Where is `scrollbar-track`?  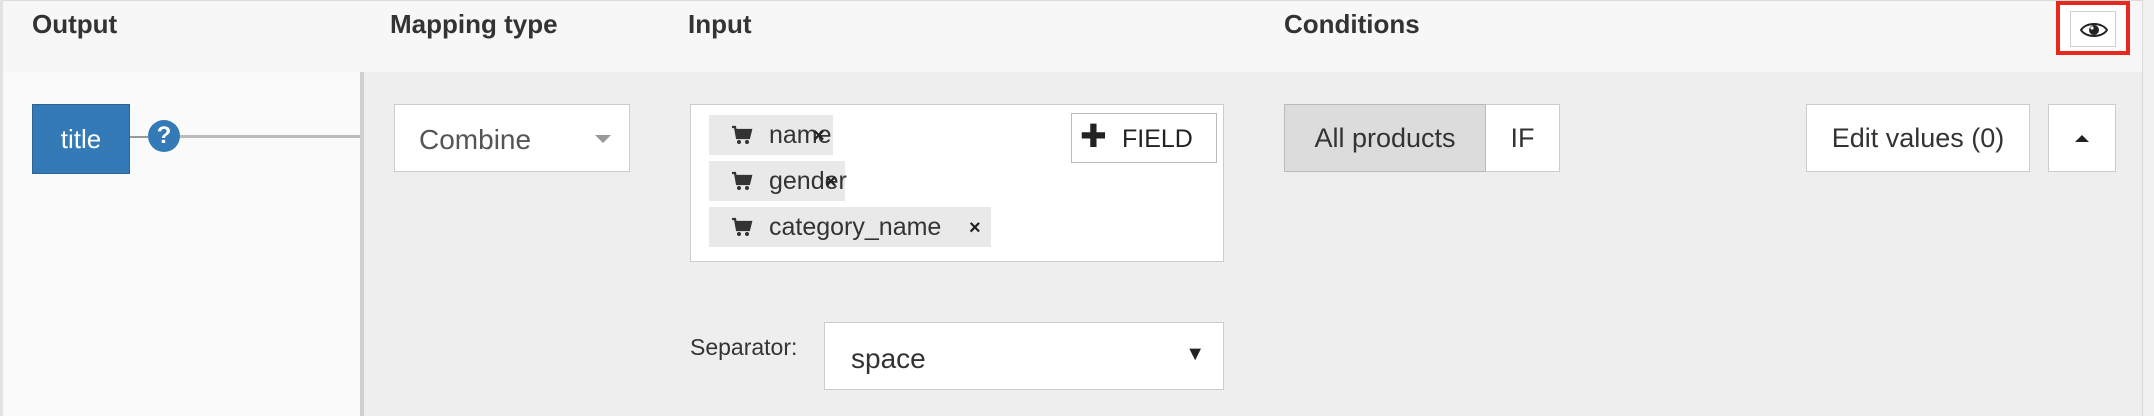
scrollbar-track is located at coordinates (2148, 208).